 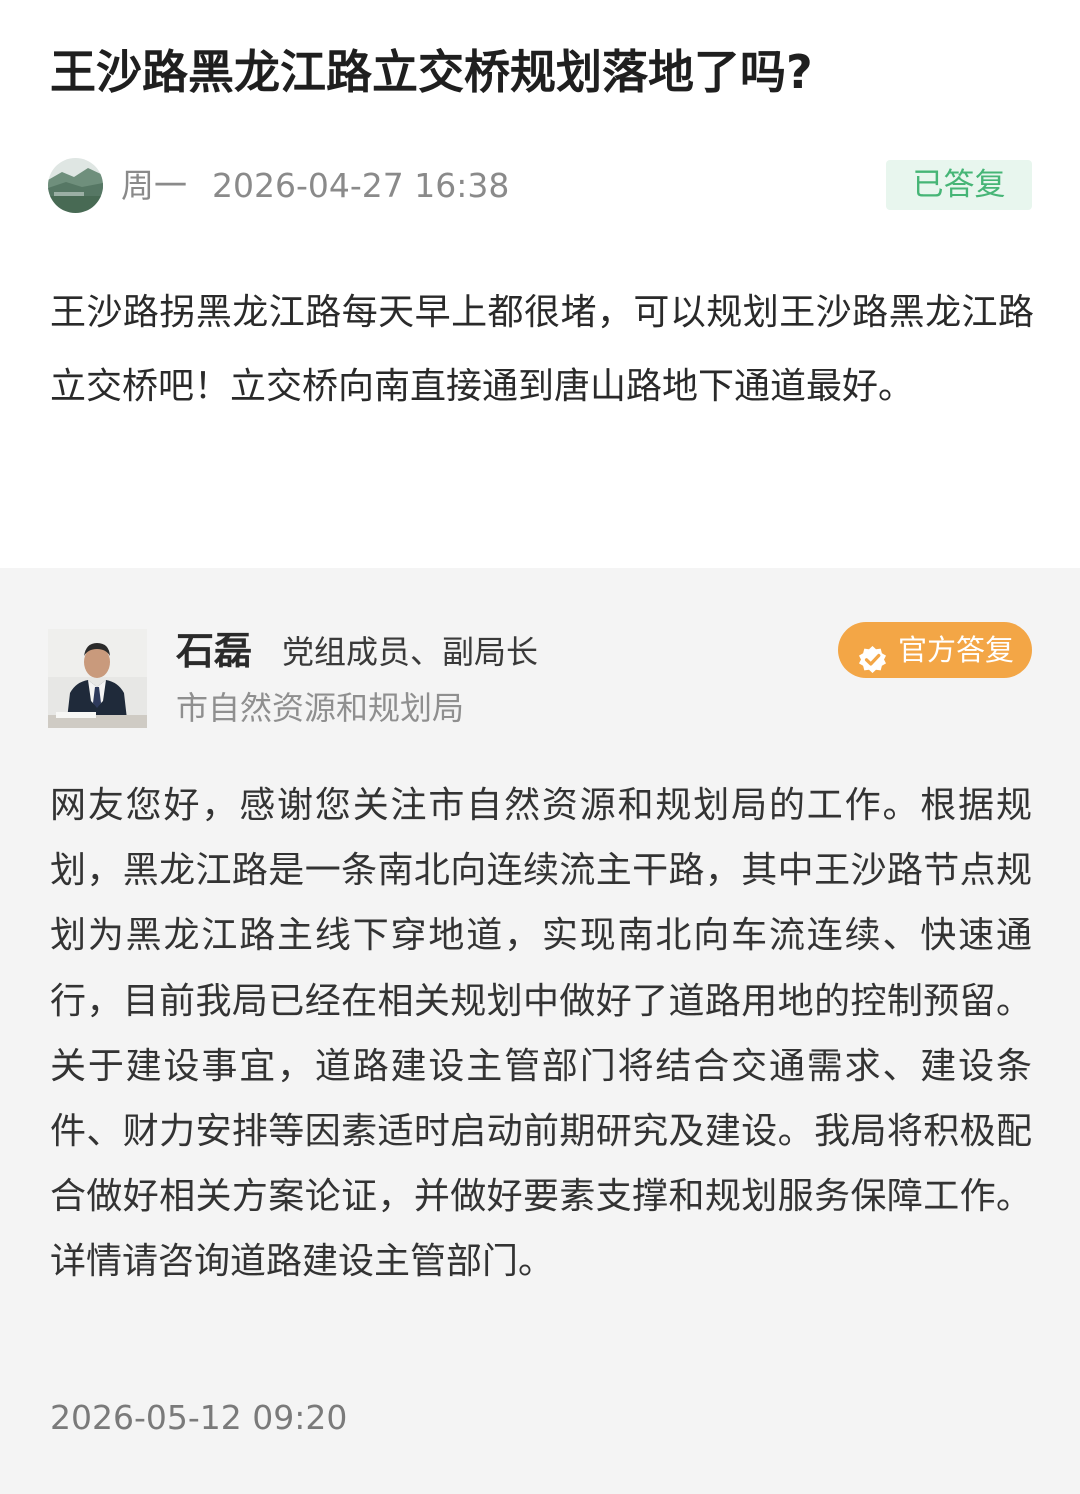 What do you see at coordinates (956, 650) in the screenshot?
I see `official-reply-label: 官方答复` at bounding box center [956, 650].